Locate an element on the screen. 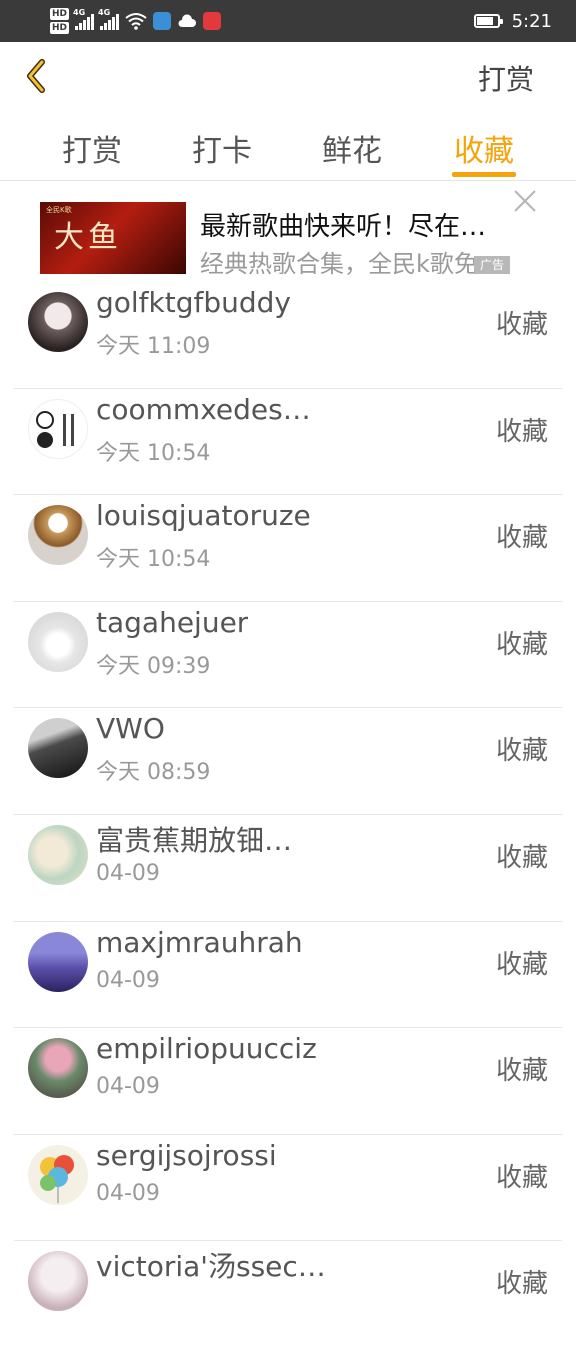  browser-app-icon is located at coordinates (162, 21).